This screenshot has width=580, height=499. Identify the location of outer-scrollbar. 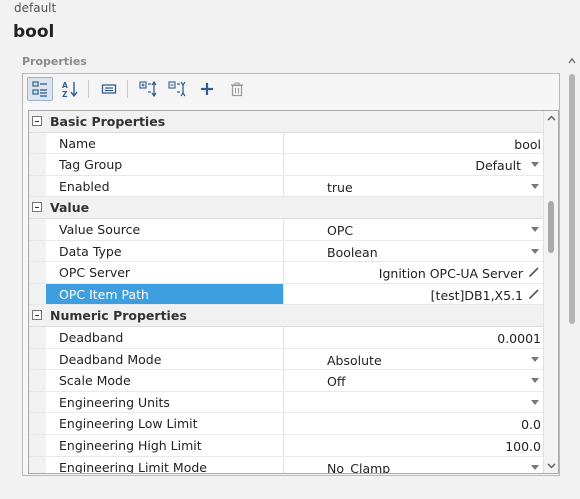
(572, 201).